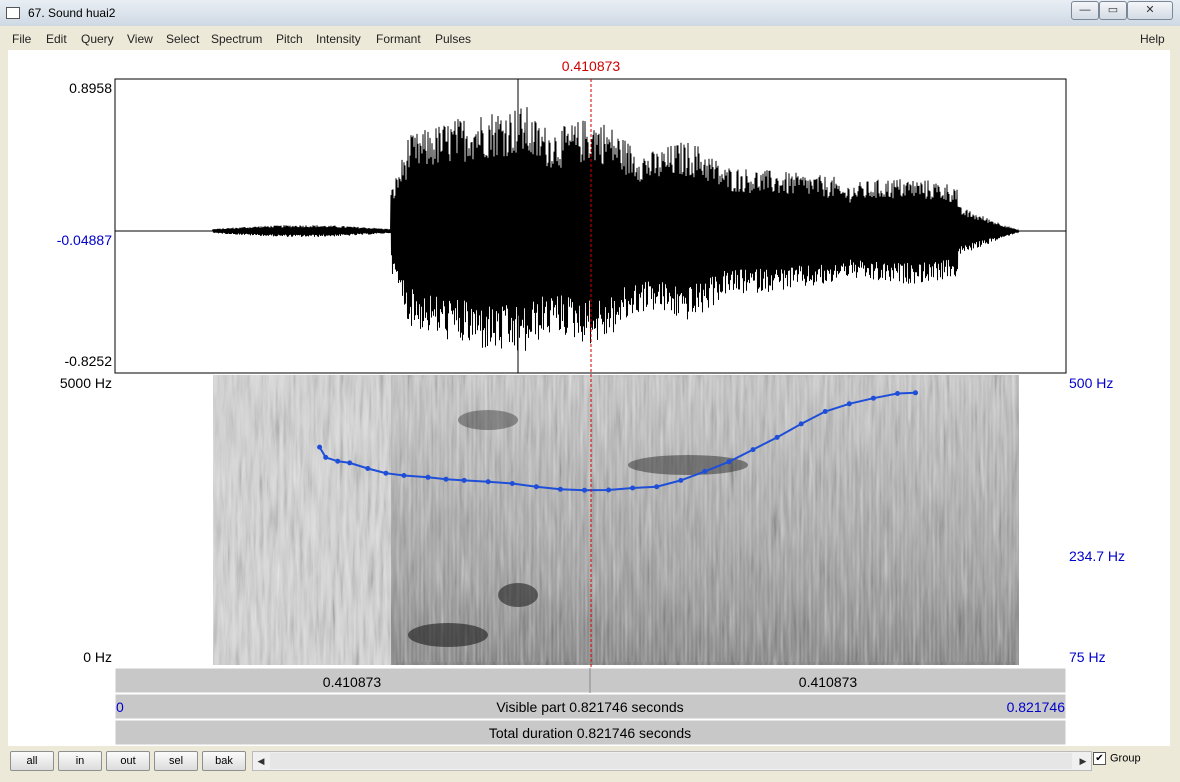 Image resolution: width=1180 pixels, height=782 pixels. What do you see at coordinates (518, 595) in the screenshot?
I see `spectrogram-dark-spot` at bounding box center [518, 595].